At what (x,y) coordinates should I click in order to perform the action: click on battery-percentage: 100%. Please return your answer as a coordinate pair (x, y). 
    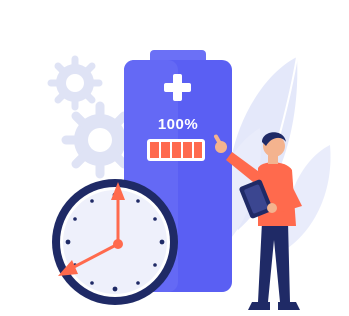
    Looking at the image, I should click on (178, 124).